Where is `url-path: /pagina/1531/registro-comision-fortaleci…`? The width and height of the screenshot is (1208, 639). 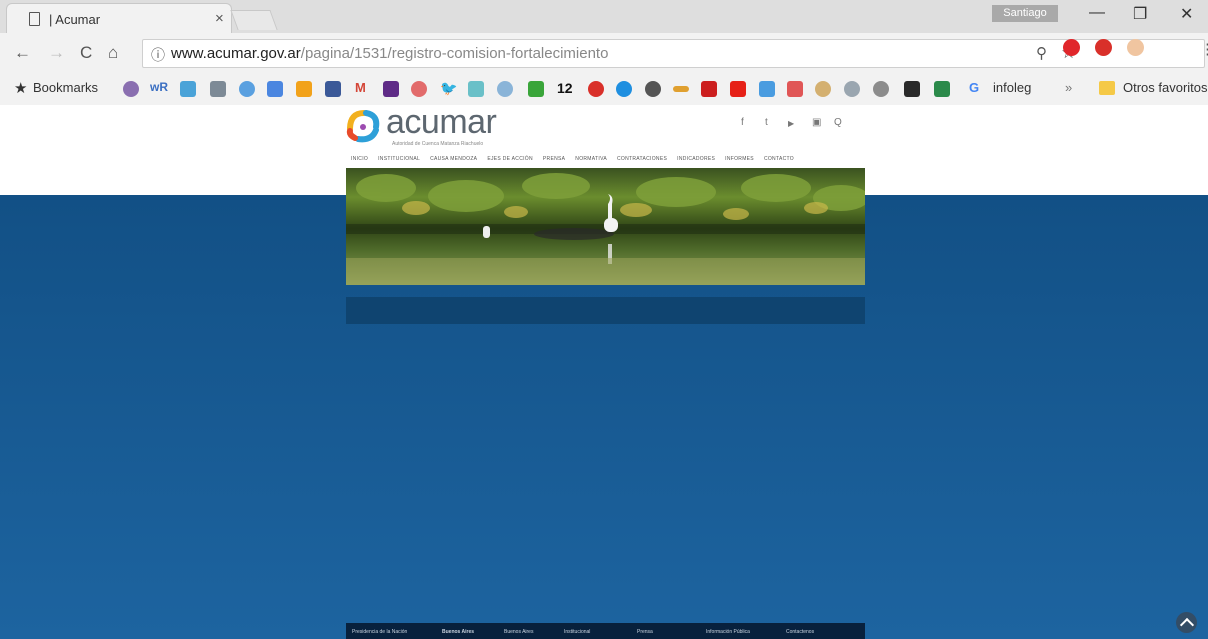
url-path: /pagina/1531/registro-comision-fortaleci… is located at coordinates (454, 53).